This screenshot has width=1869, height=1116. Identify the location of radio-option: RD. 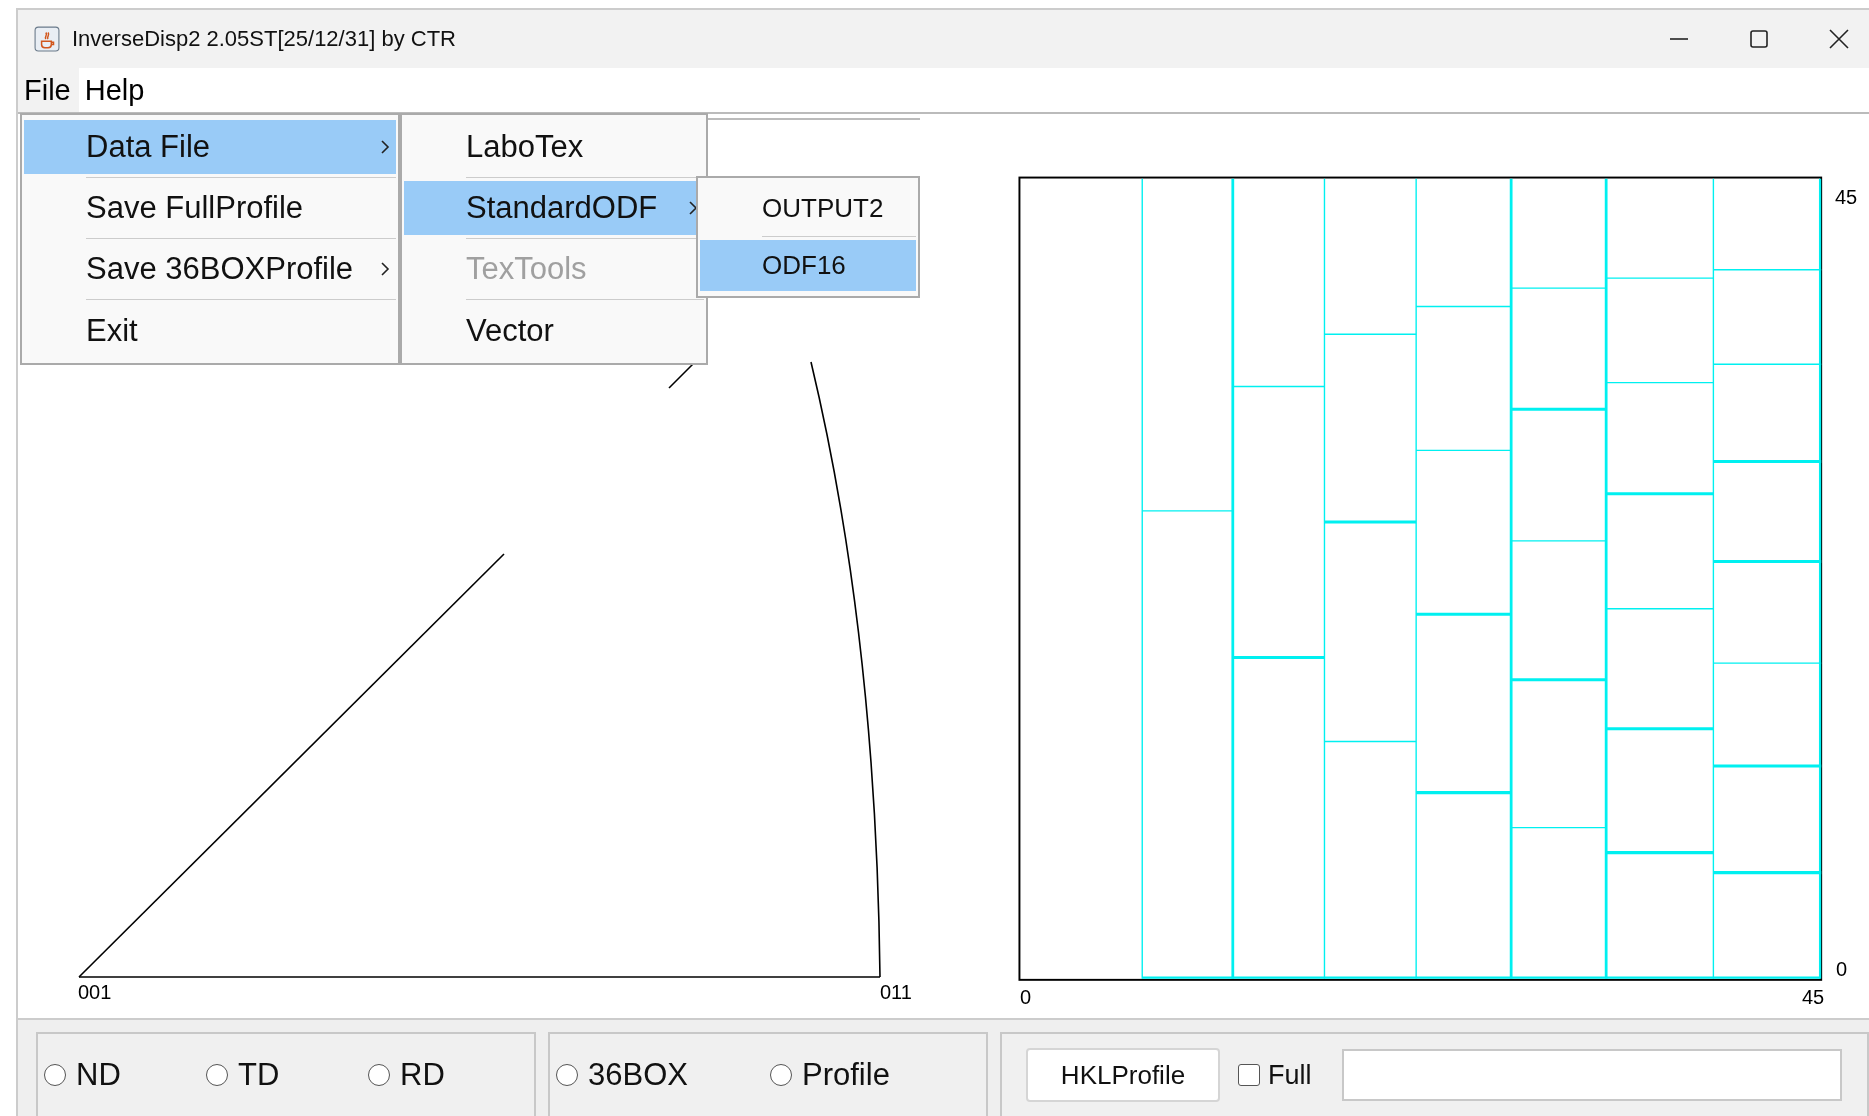
(449, 1075).